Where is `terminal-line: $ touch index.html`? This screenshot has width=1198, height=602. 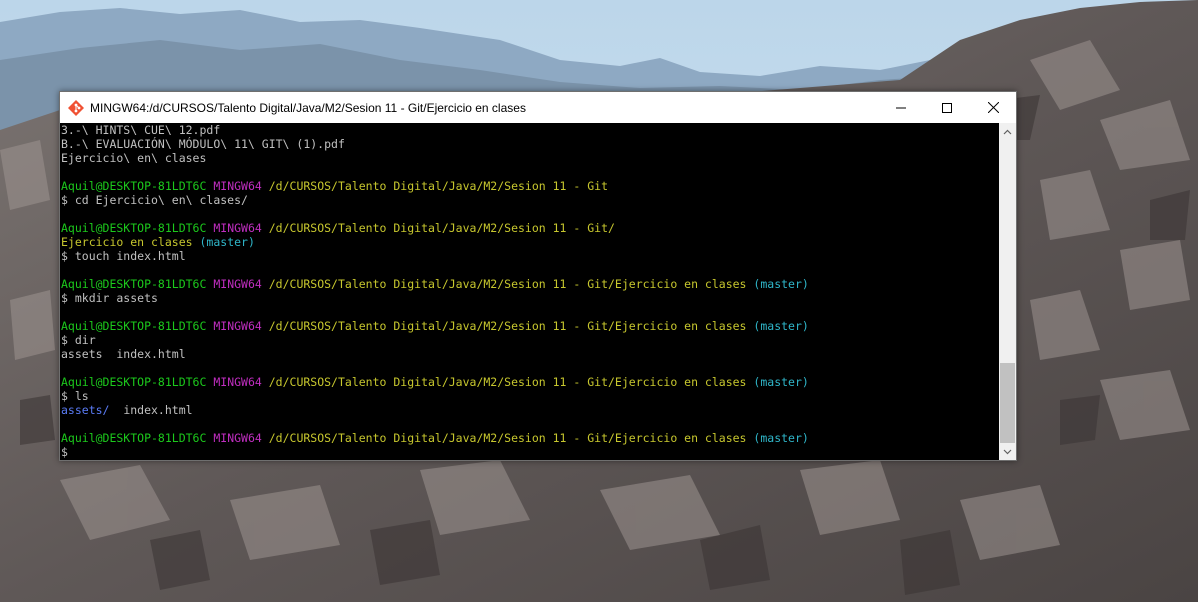
terminal-line: $ touch index.html is located at coordinates (530, 256).